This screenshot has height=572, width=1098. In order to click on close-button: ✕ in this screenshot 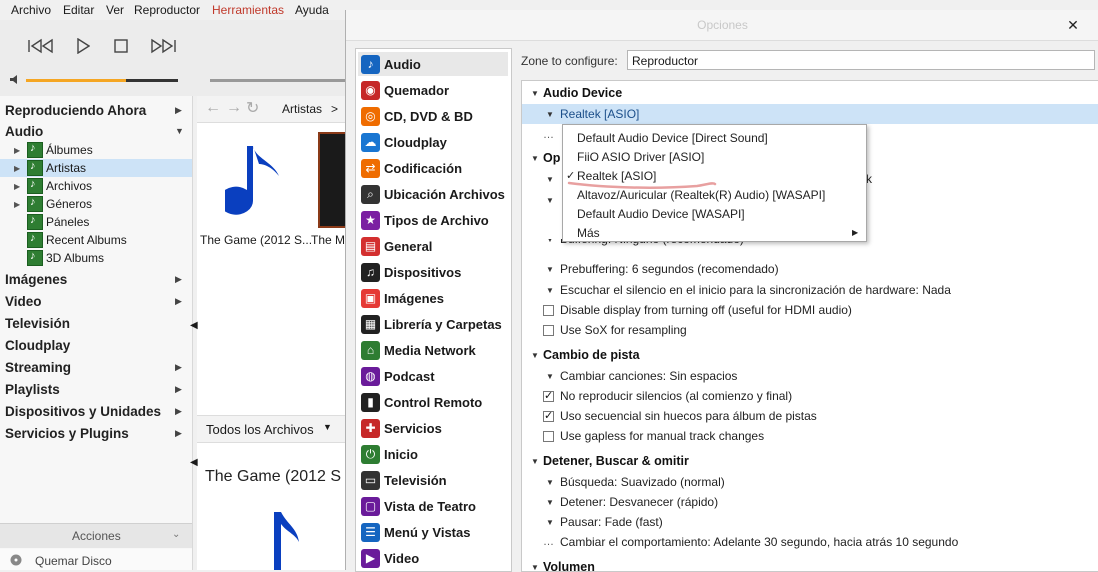, I will do `click(1073, 25)`.